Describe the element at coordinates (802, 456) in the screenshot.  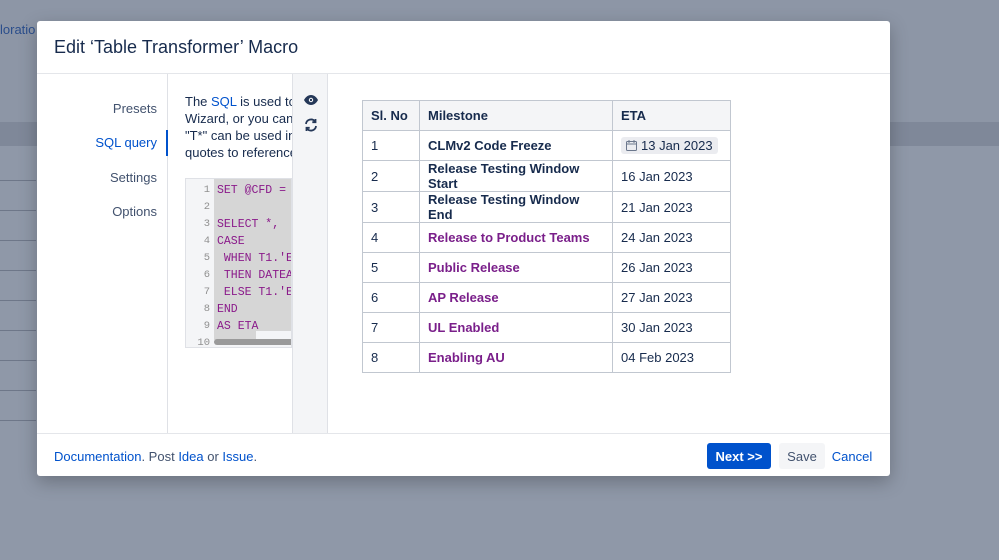
I see `save-button: Save` at that location.